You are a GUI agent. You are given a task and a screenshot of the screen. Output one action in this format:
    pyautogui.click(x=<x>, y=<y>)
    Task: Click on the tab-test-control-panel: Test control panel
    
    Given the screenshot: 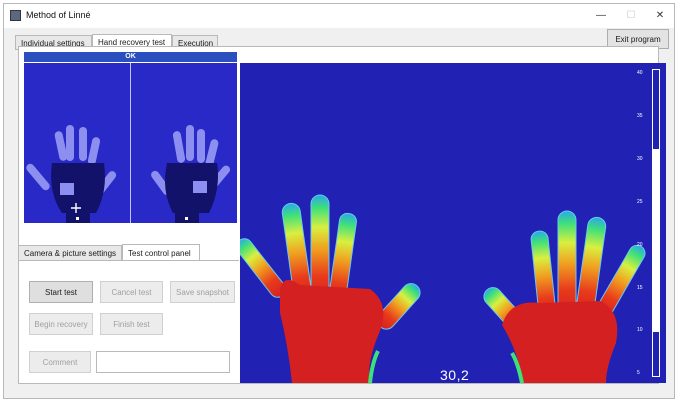 What is the action you would take?
    pyautogui.click(x=161, y=252)
    